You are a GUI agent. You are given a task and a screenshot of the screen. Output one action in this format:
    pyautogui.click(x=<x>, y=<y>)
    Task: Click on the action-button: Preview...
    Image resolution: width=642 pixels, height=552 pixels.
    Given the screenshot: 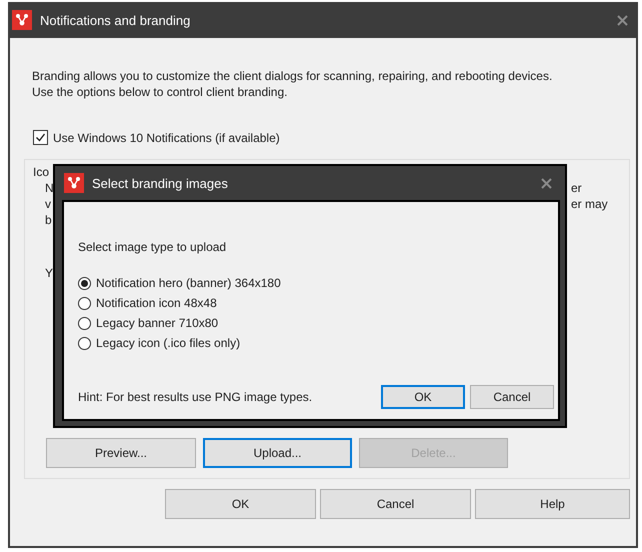 What is the action you would take?
    pyautogui.click(x=121, y=453)
    